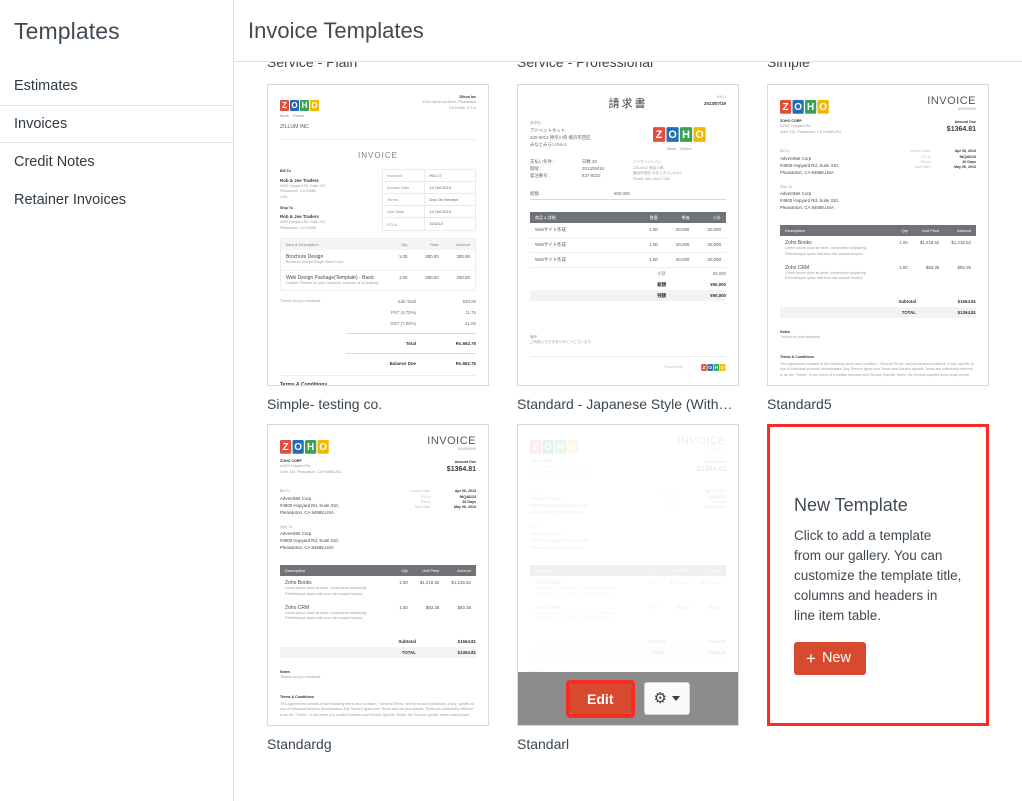 This screenshot has height=801, width=1022. I want to click on bill-to-line-1: 220-0012 神奈川県 横浜市西区, so click(560, 137).